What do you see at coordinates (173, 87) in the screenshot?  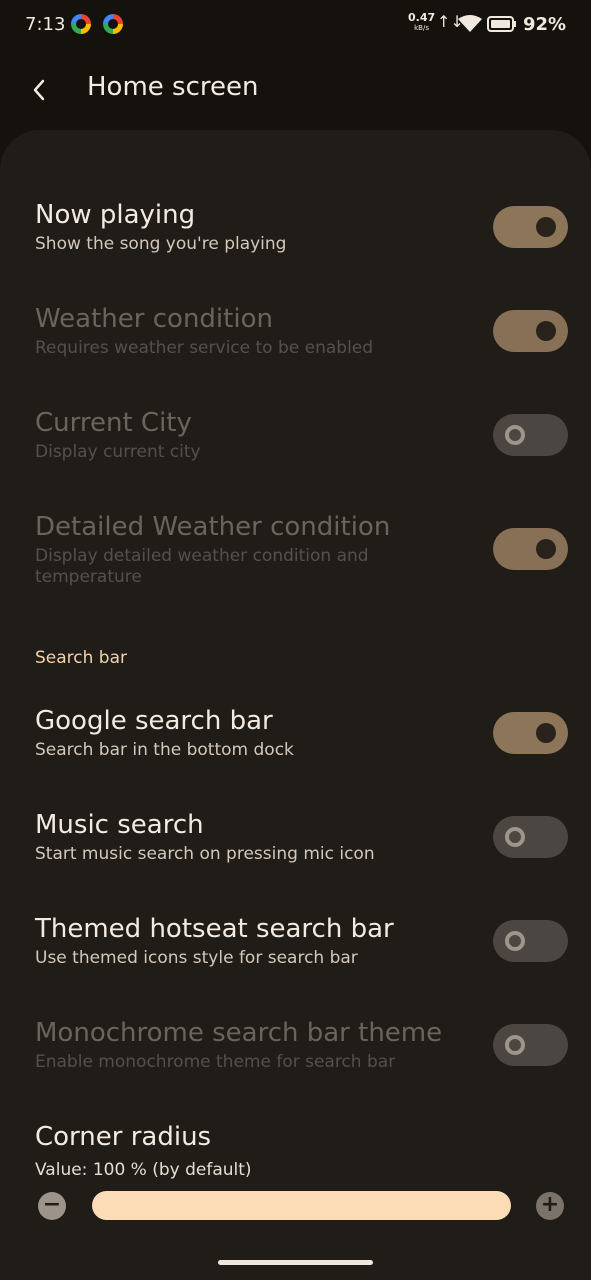 I see `page-title: Home screen` at bounding box center [173, 87].